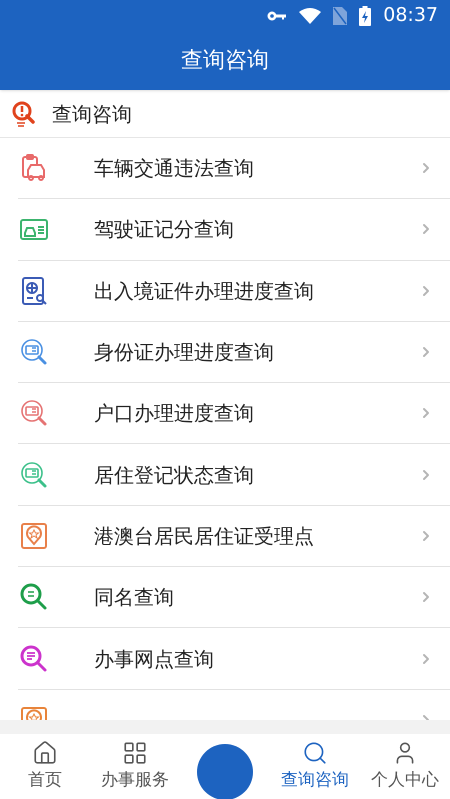 The image size is (450, 799). What do you see at coordinates (24, 113) in the screenshot?
I see `search-alert-icon` at bounding box center [24, 113].